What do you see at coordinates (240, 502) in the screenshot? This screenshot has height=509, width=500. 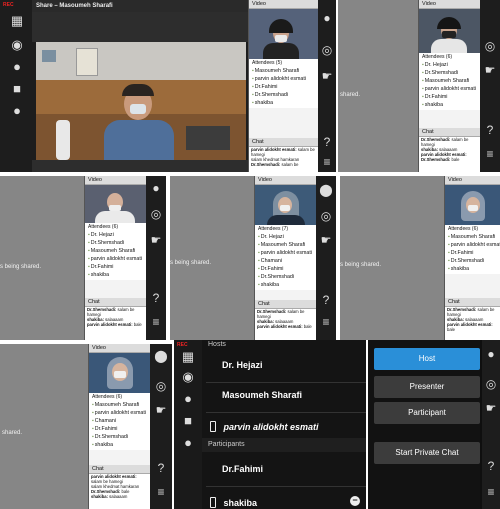 I see `participant-name: shakiba` at bounding box center [240, 502].